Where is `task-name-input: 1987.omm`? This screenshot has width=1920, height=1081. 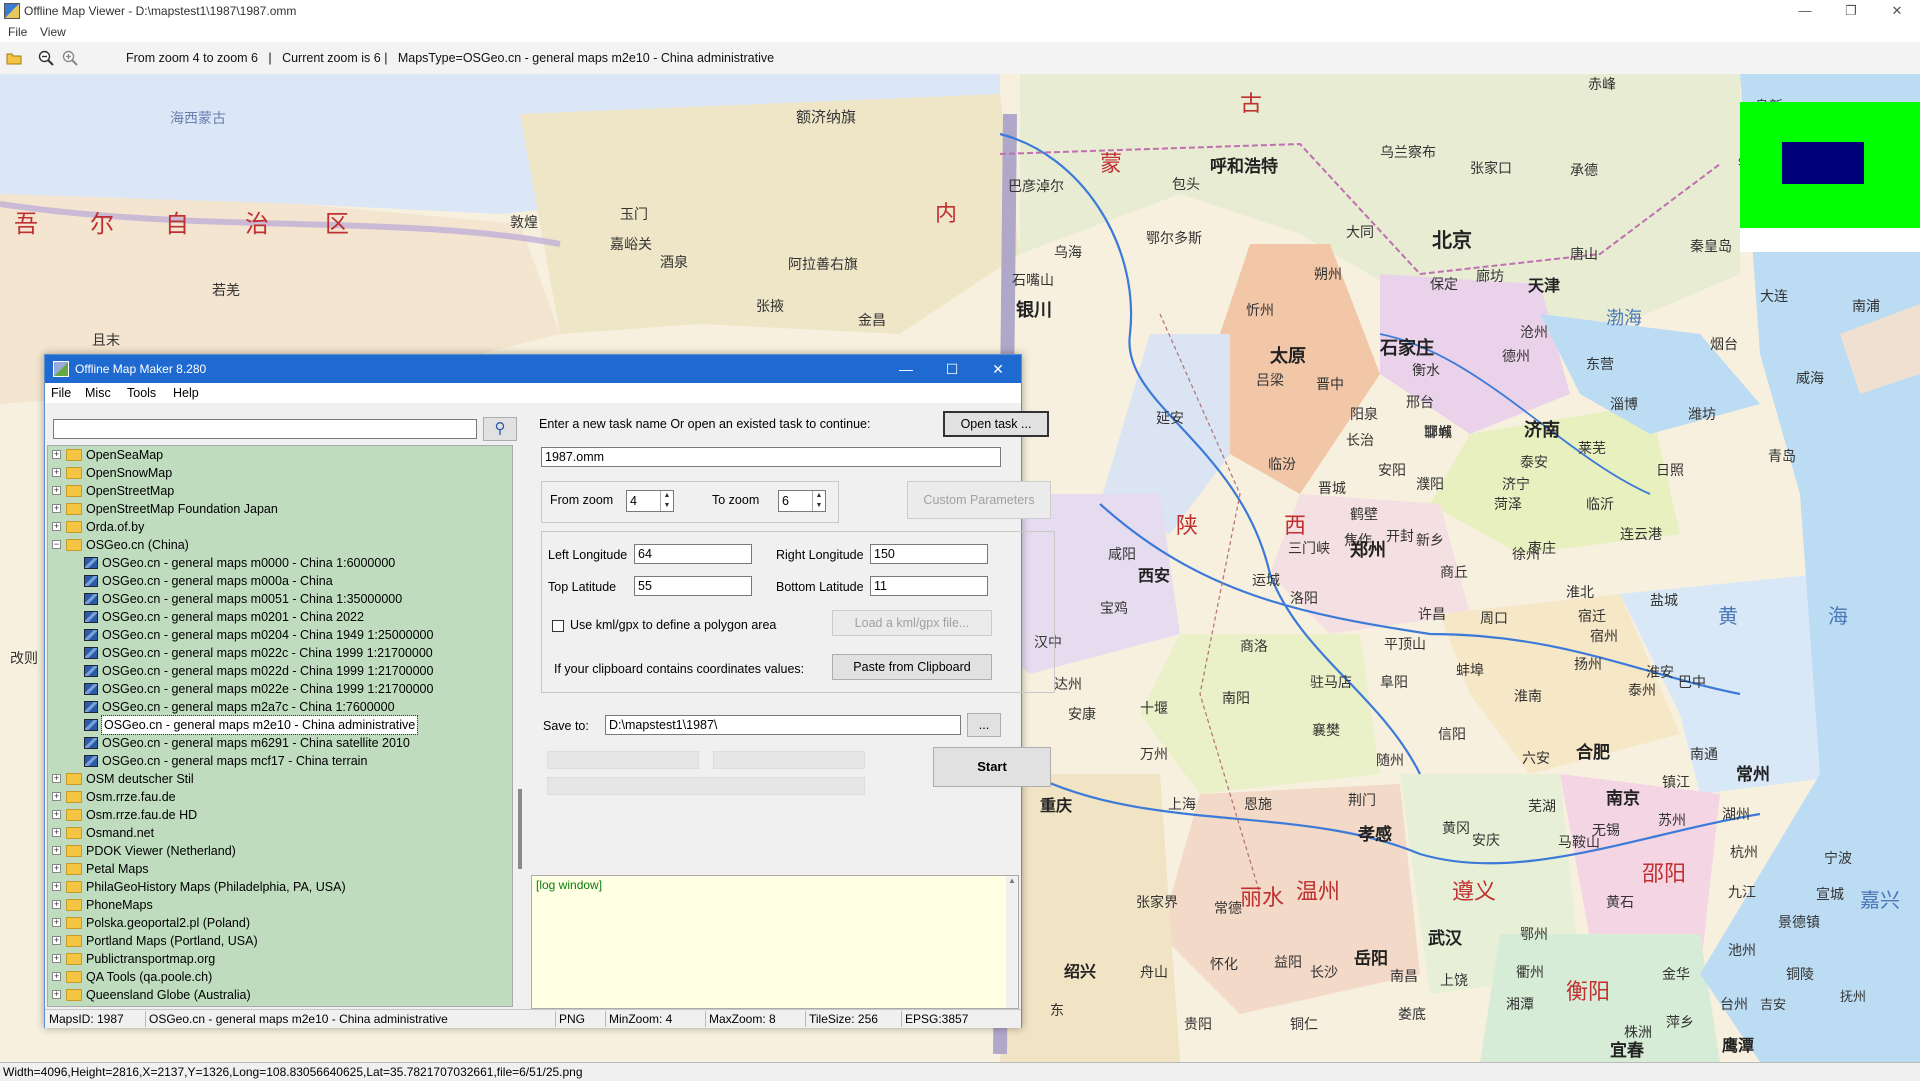
task-name-input: 1987.omm is located at coordinates (771, 457).